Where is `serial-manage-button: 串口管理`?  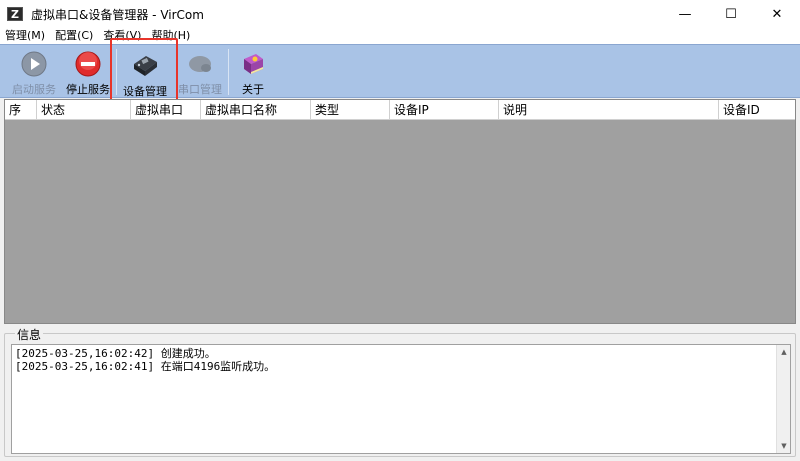
serial-manage-button: 串口管理 is located at coordinates (200, 72).